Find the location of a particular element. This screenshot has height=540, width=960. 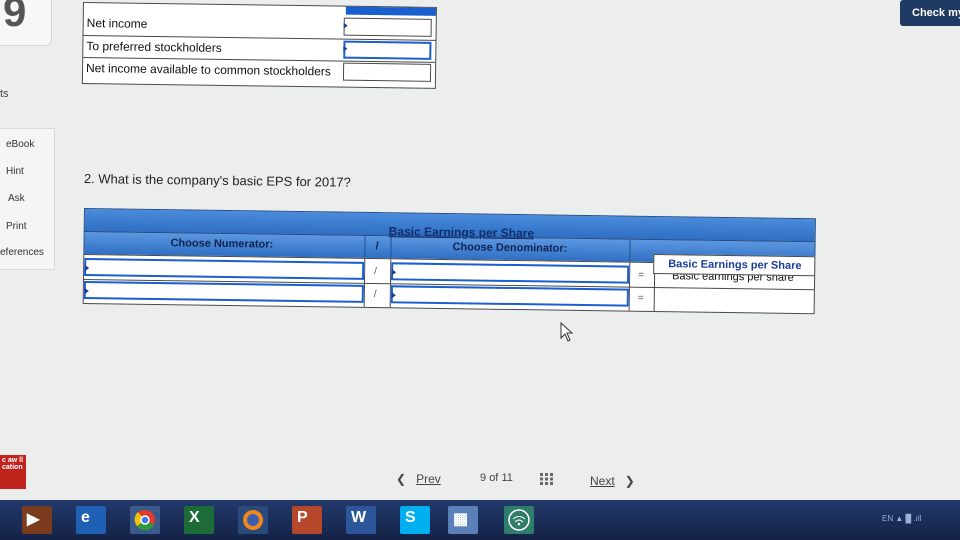

total-pages: 11 is located at coordinates (507, 478).